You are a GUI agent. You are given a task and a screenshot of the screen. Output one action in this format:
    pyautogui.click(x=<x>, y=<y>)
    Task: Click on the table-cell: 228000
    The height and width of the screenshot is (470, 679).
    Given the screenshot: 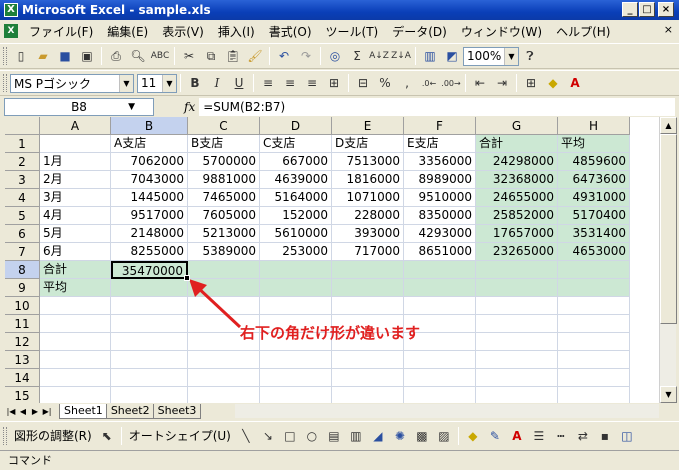 What is the action you would take?
    pyautogui.click(x=368, y=216)
    